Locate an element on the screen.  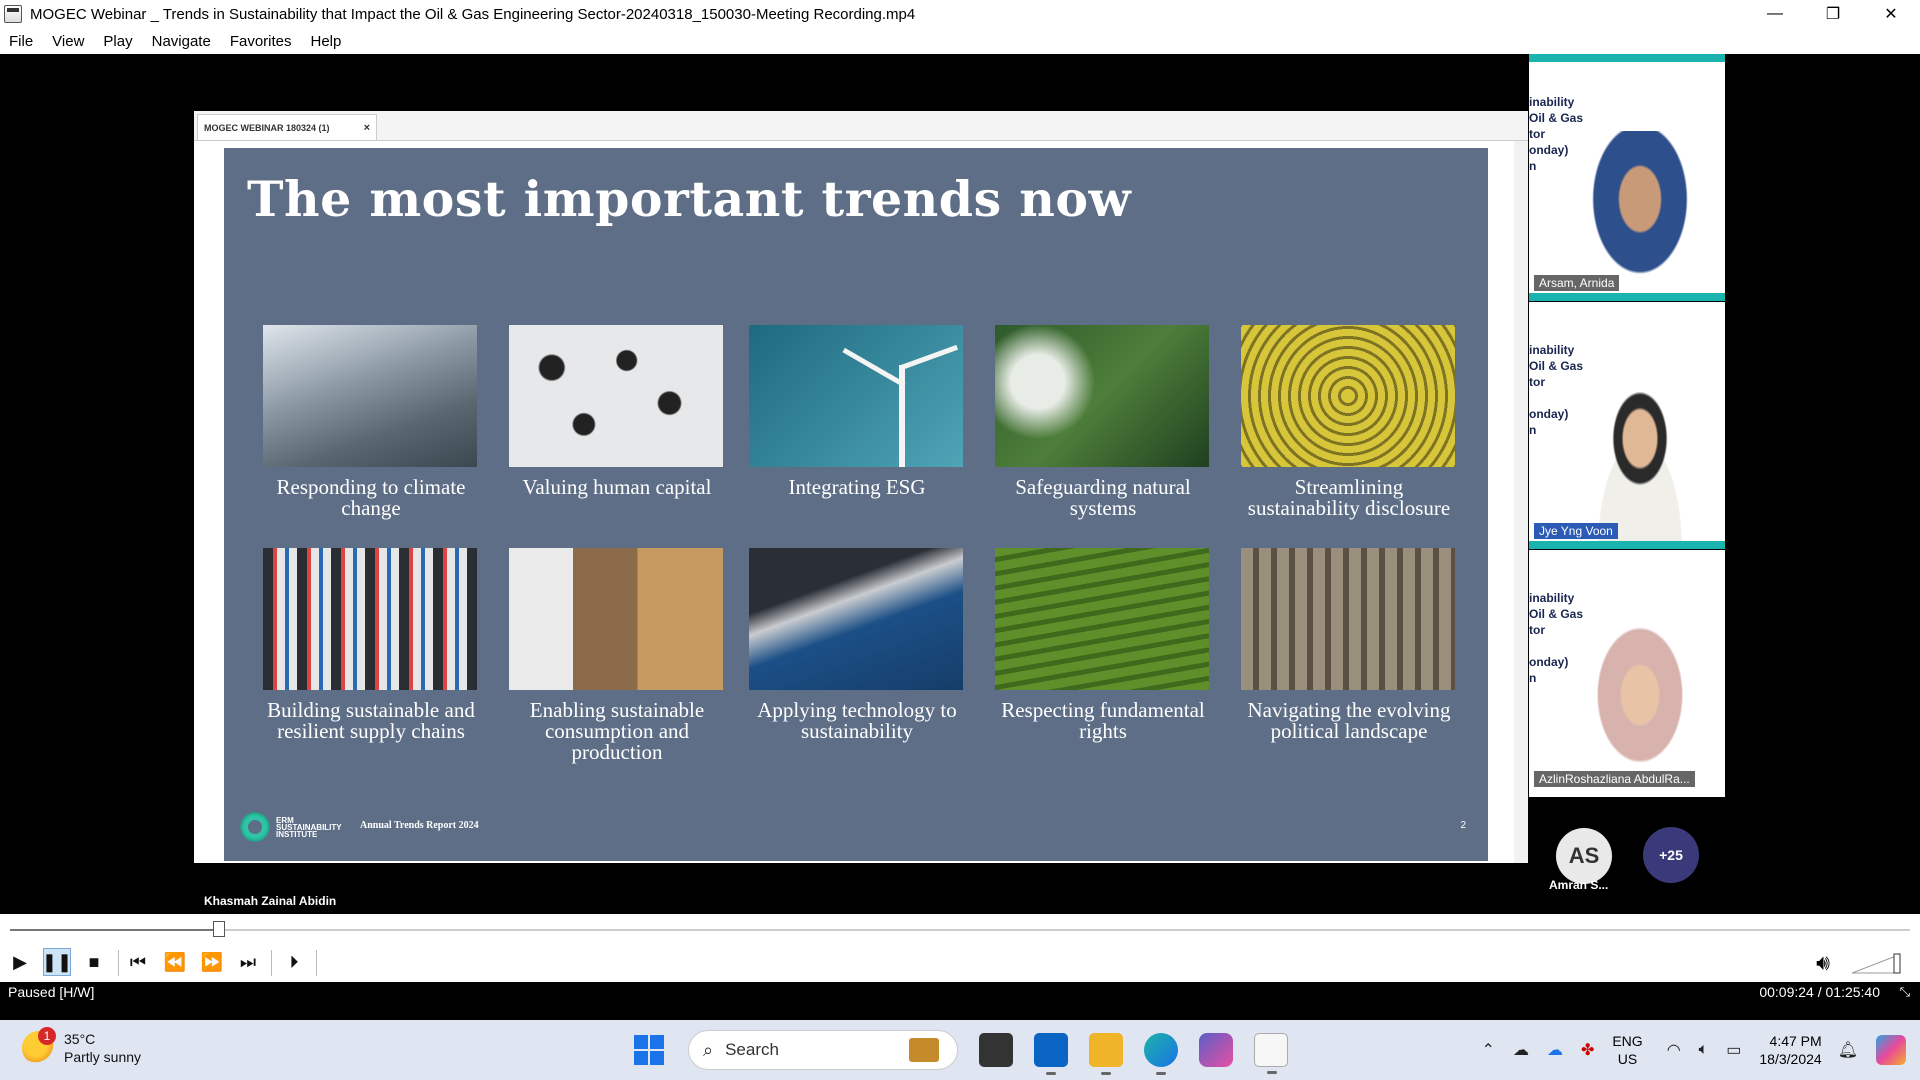
trend-label: Applying technology to sustainability is located at coordinates (857, 720).